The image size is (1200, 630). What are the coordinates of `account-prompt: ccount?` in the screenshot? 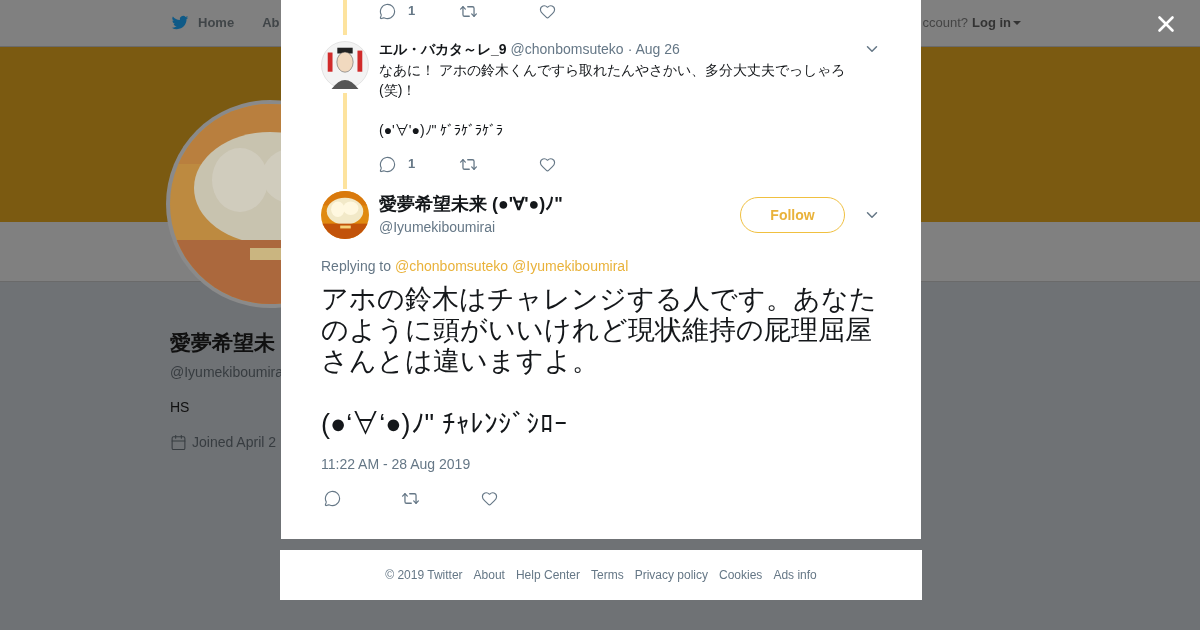 It's located at (945, 23).